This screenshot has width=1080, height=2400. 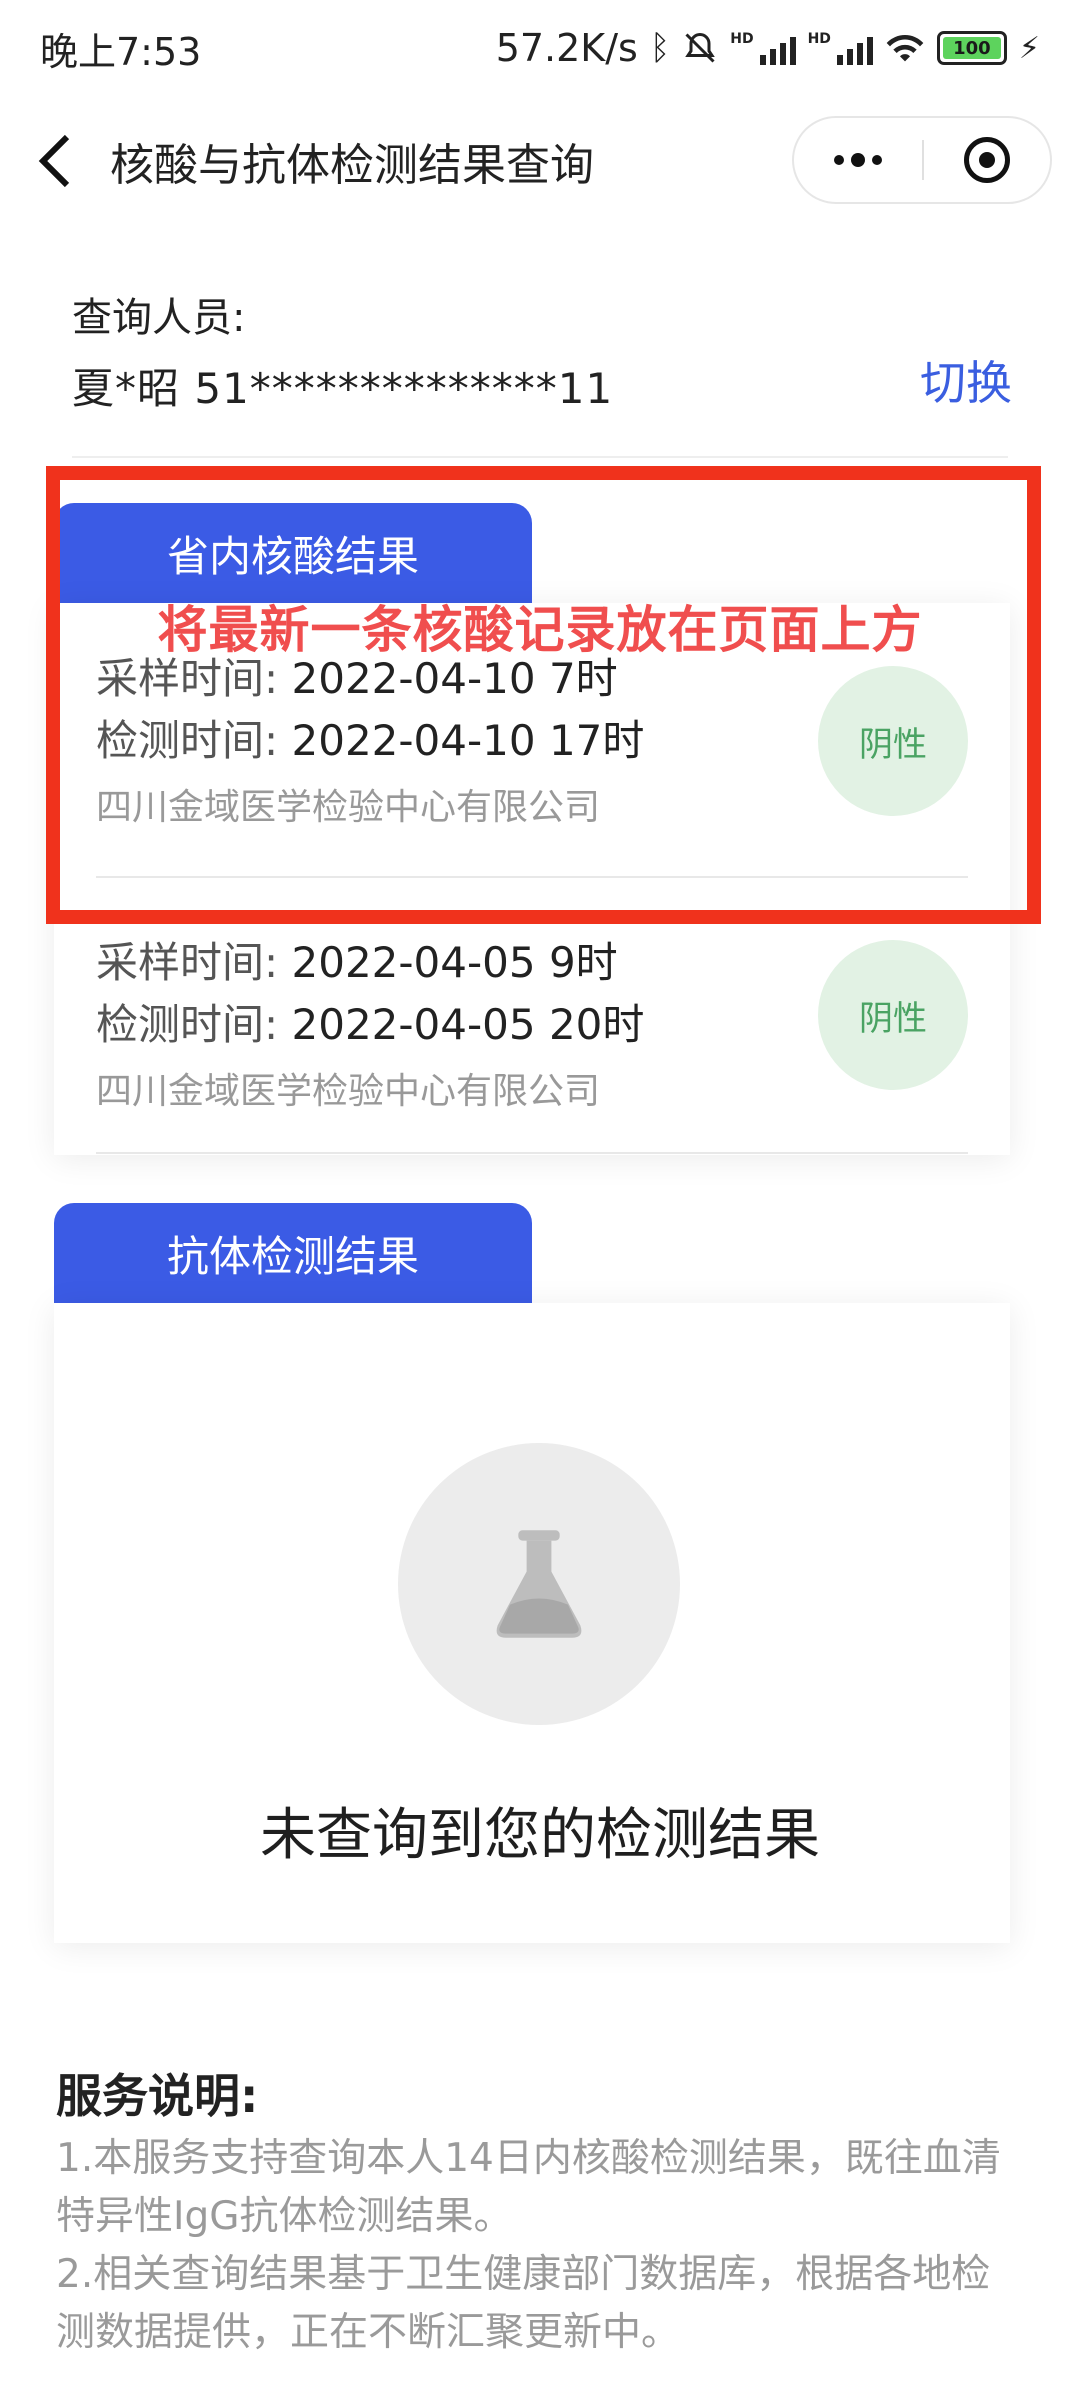 I want to click on bluetooth-icon: ᛒ, so click(x=660, y=48).